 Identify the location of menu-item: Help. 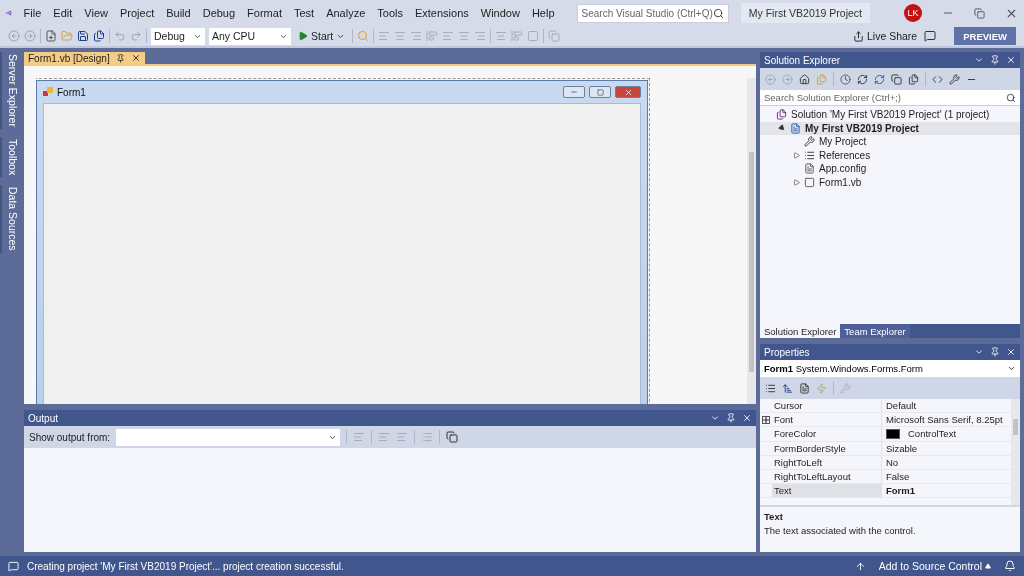
(543, 13).